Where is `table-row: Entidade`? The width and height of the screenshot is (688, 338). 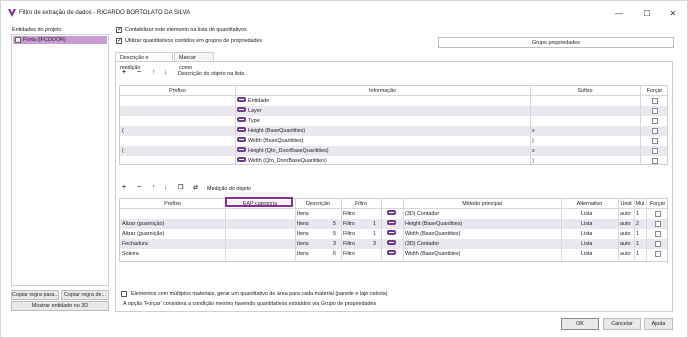 table-row: Entidade is located at coordinates (393, 101).